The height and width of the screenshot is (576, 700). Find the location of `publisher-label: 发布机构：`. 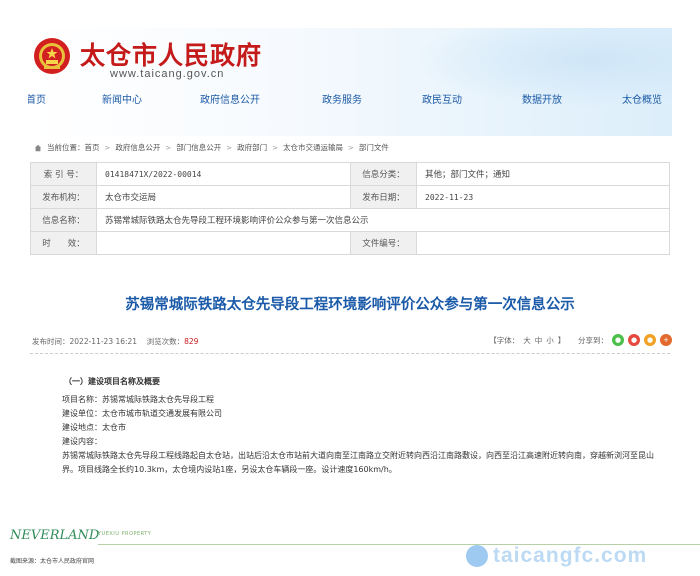

publisher-label: 发布机构： is located at coordinates (63, 197).